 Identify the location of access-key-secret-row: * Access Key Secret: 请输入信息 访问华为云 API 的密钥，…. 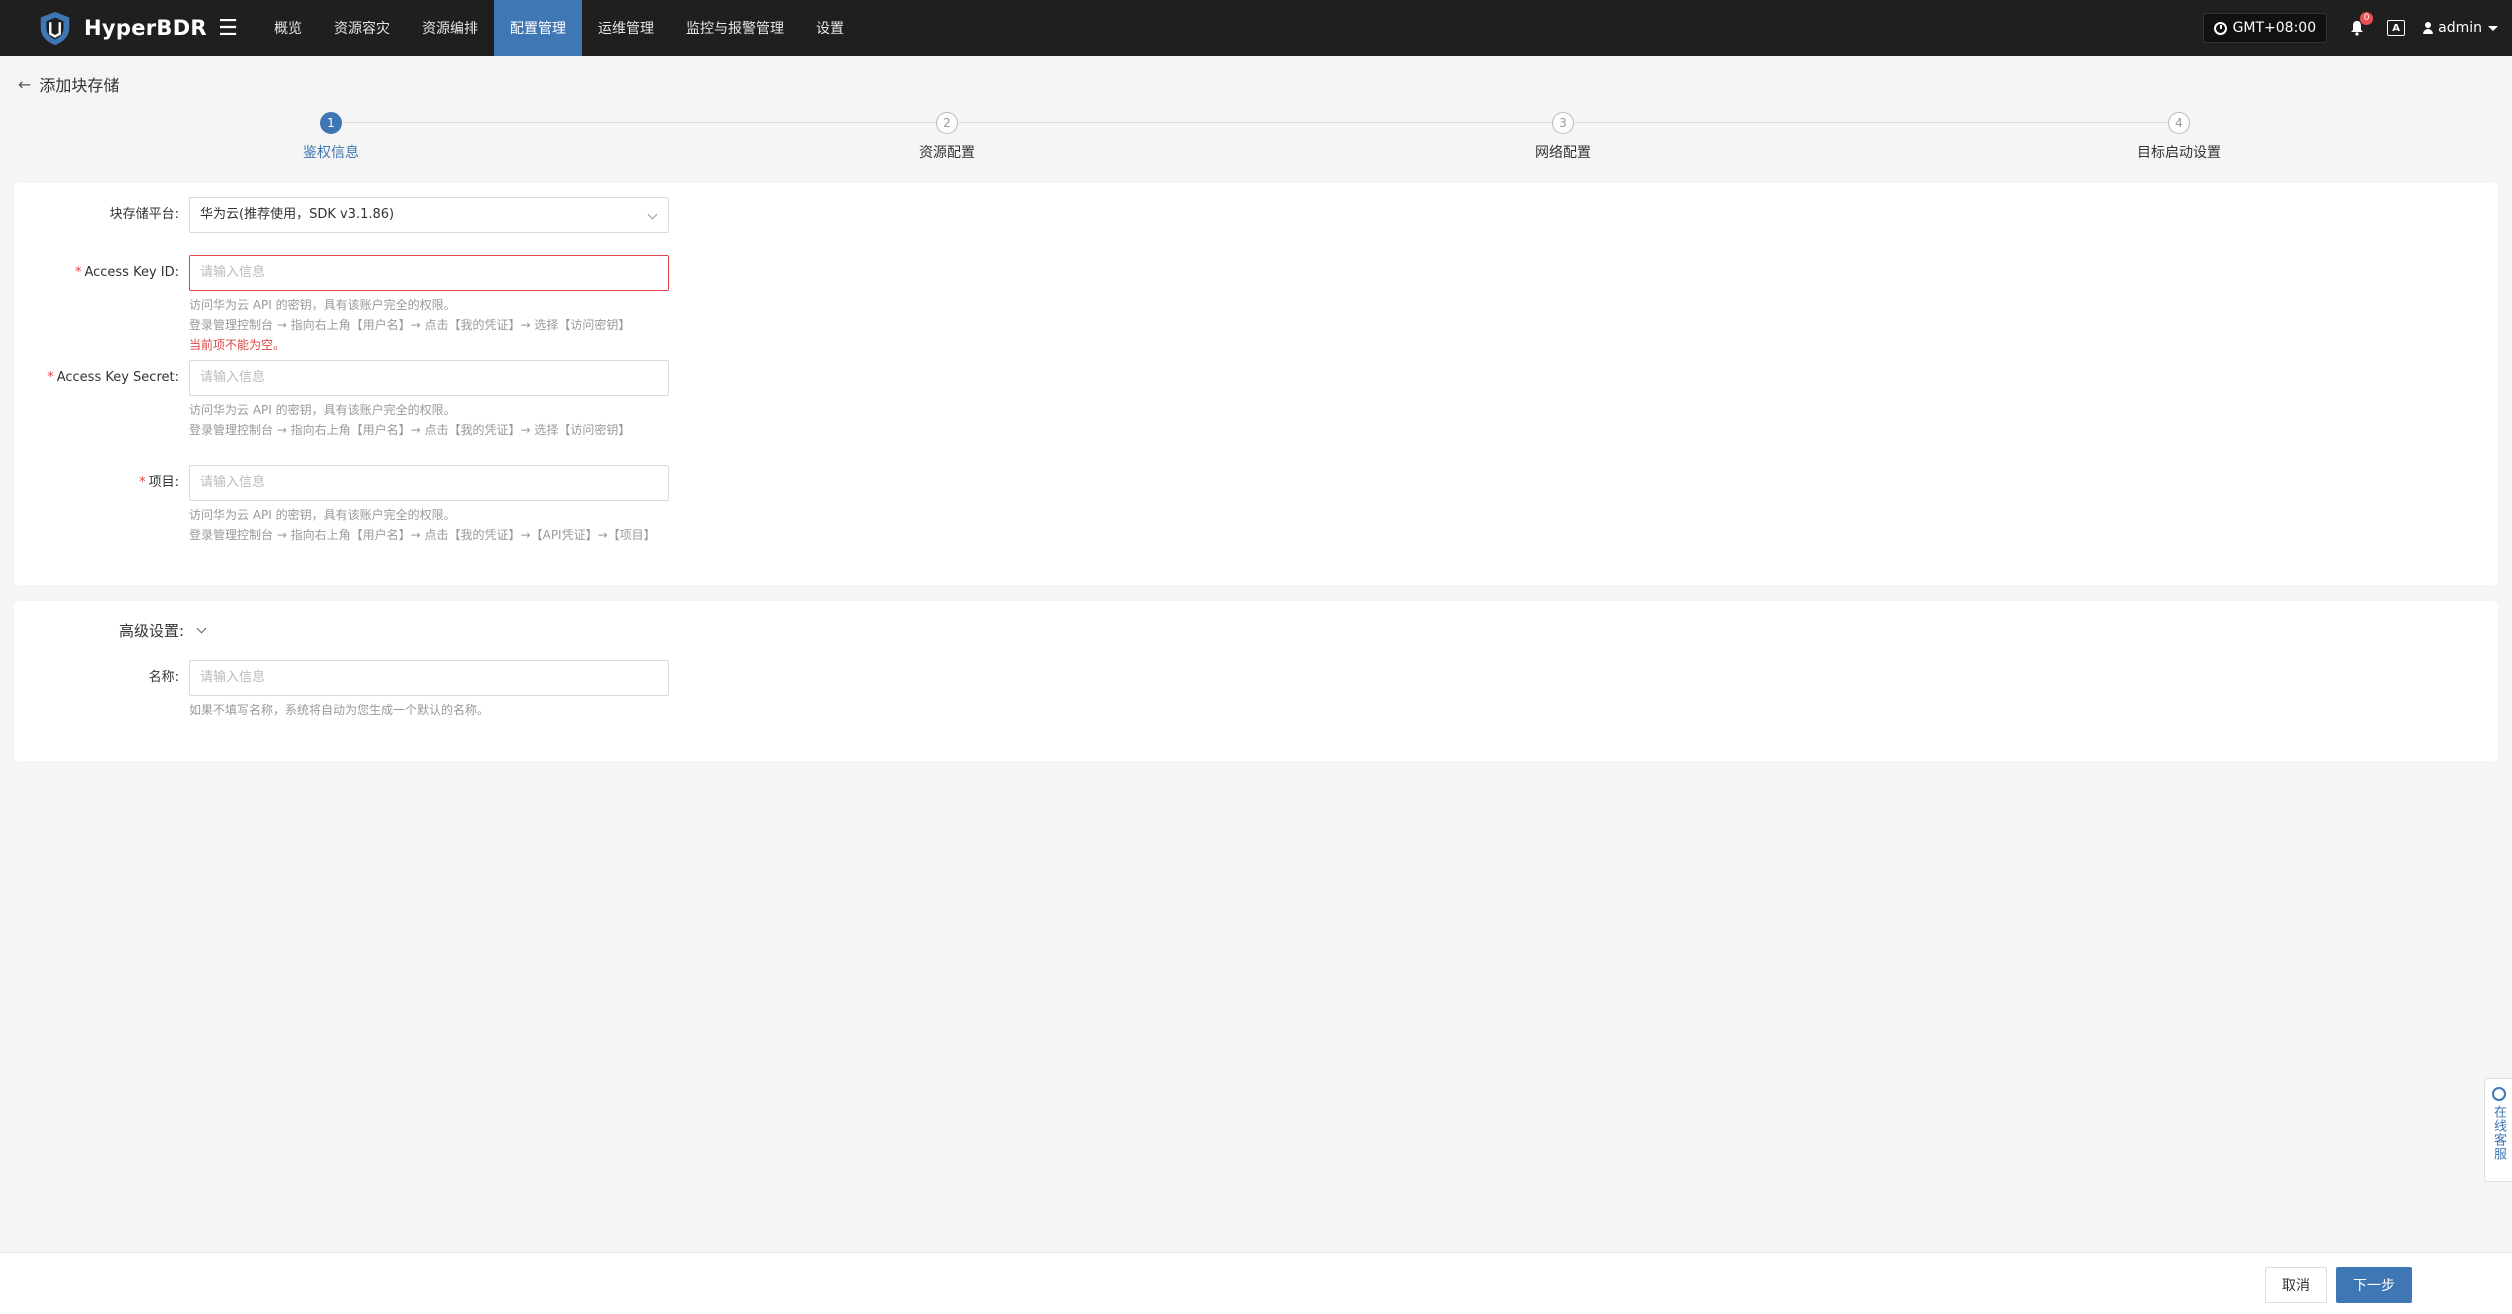
(341, 400).